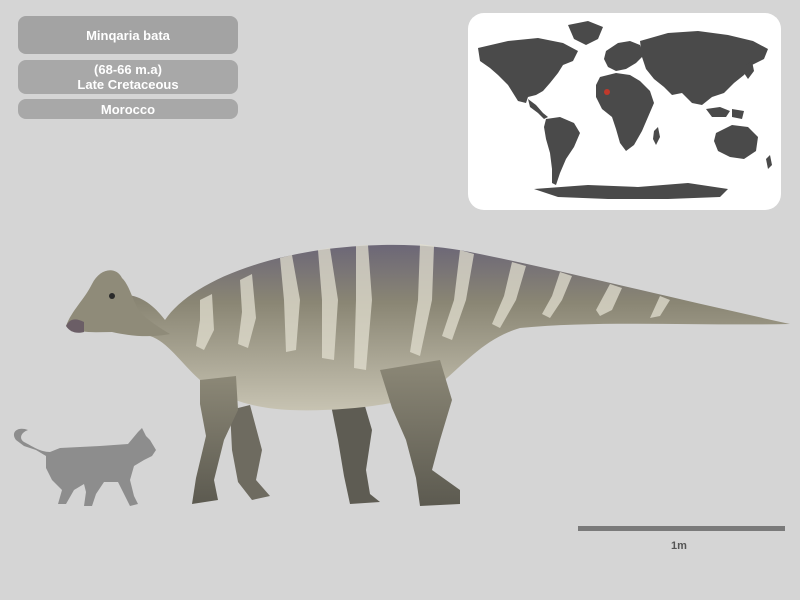 The width and height of the screenshot is (800, 600). Describe the element at coordinates (84, 467) in the screenshot. I see `cat-silhouette-icon` at that location.